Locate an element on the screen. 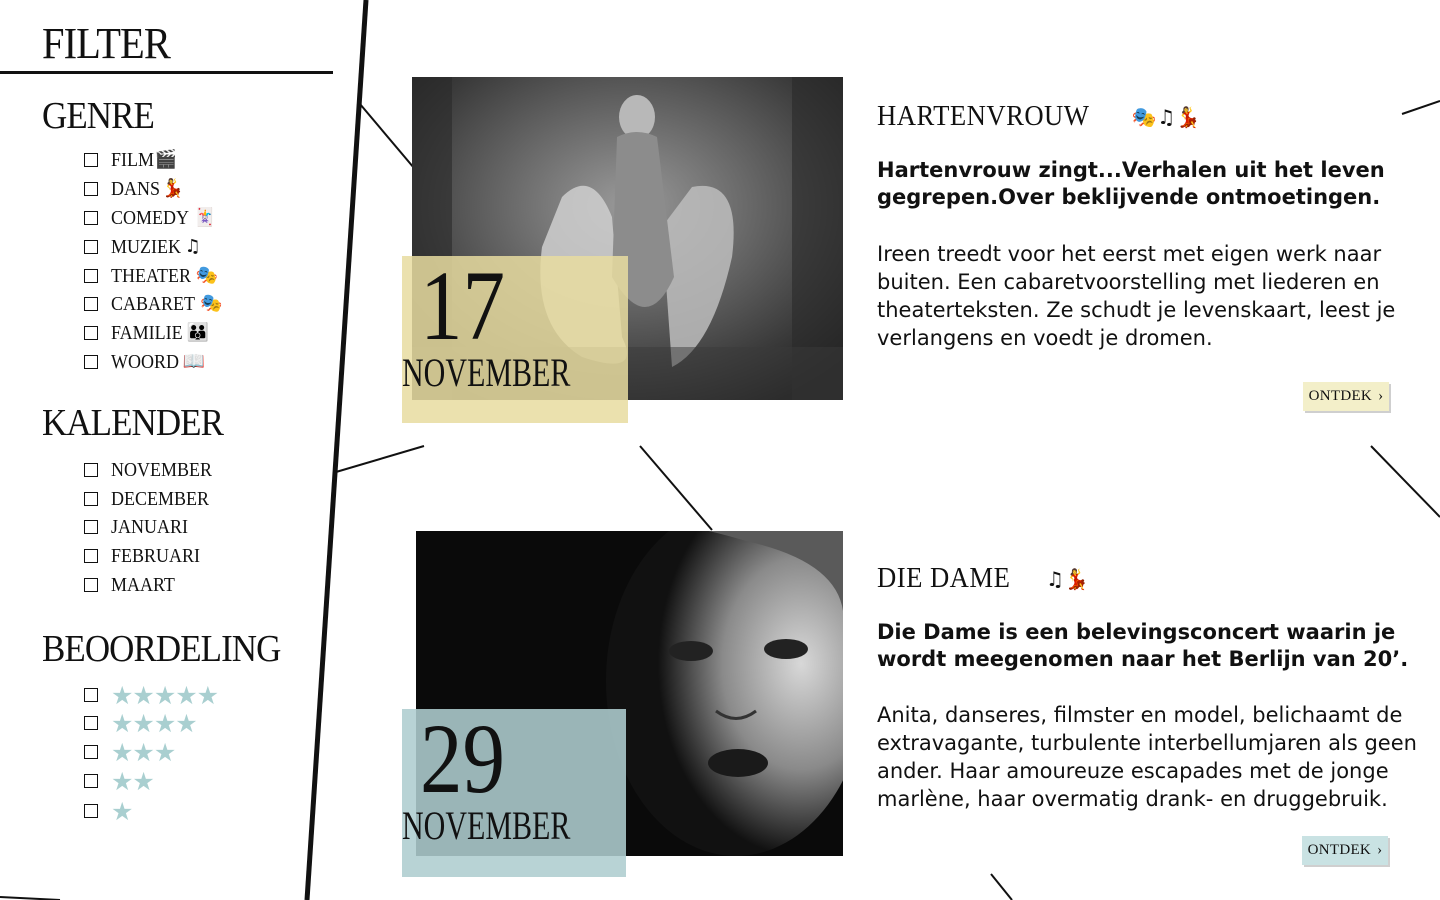  jester-icon: 🃏 is located at coordinates (205, 217).